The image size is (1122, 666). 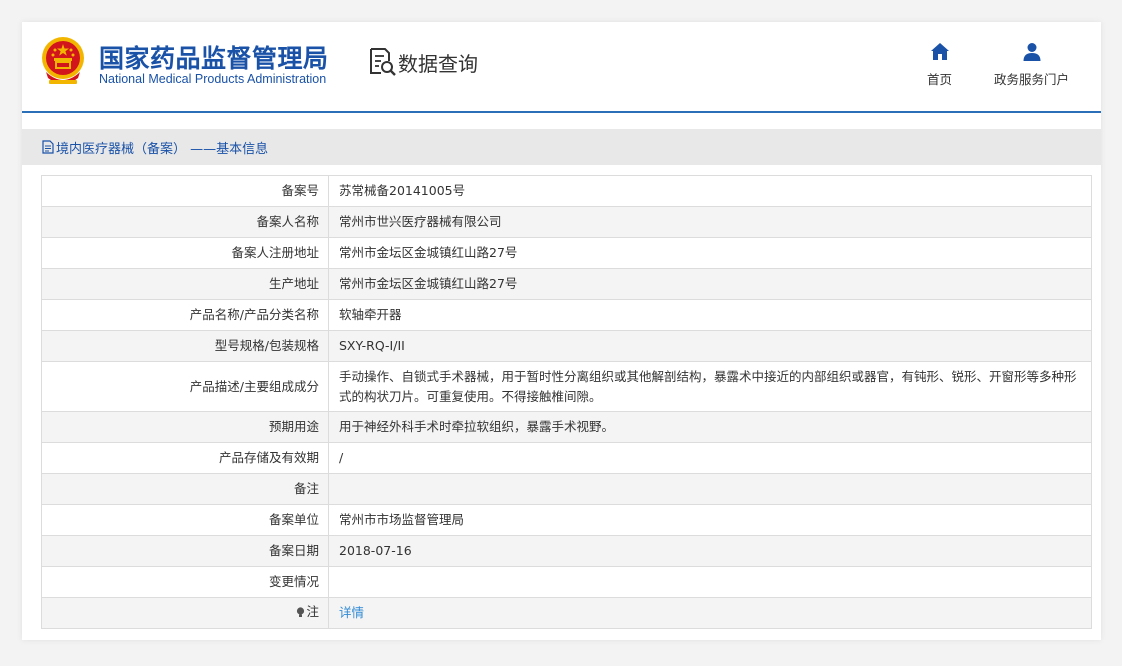 I want to click on field-value: 常州市市场监督管理局, so click(x=710, y=520).